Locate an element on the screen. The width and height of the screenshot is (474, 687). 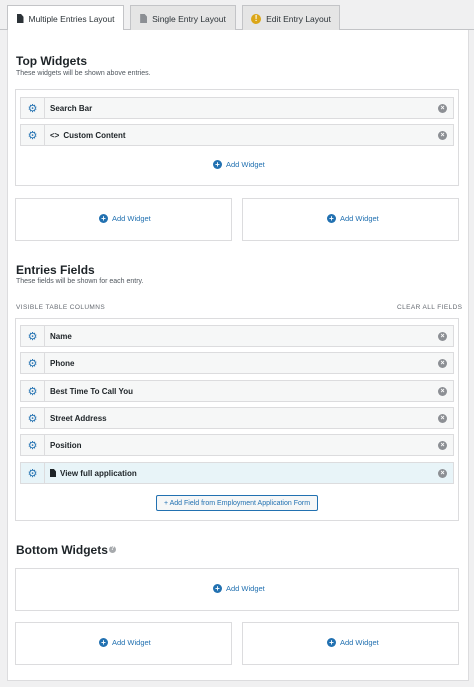
help-icon: ? is located at coordinates (112, 549).